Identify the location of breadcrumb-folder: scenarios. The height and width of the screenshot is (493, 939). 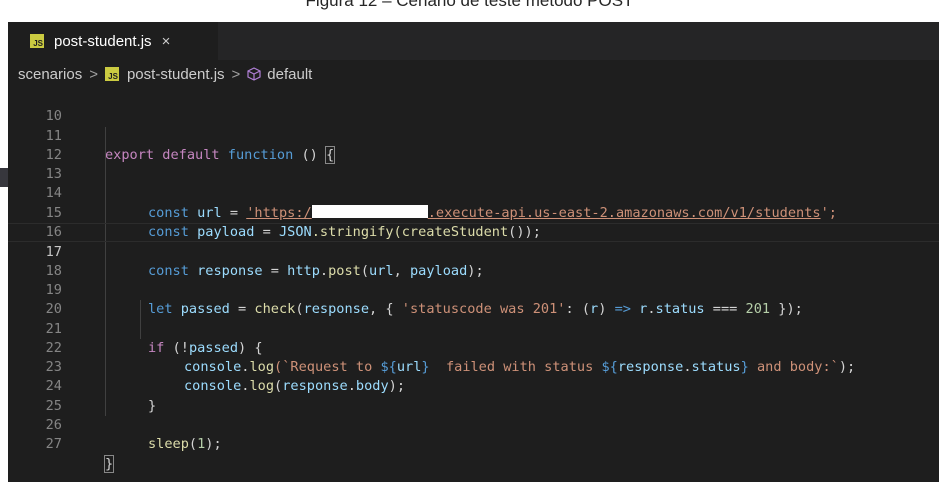
(50, 74).